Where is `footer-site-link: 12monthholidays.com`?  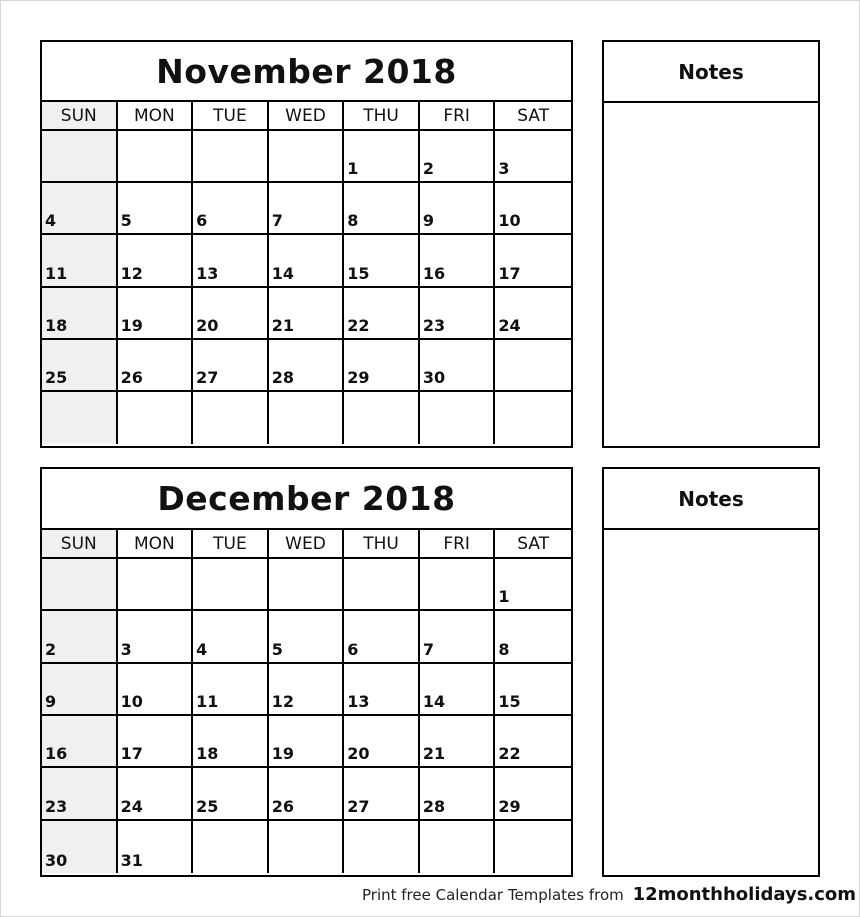
footer-site-link: 12monthholidays.com is located at coordinates (744, 894).